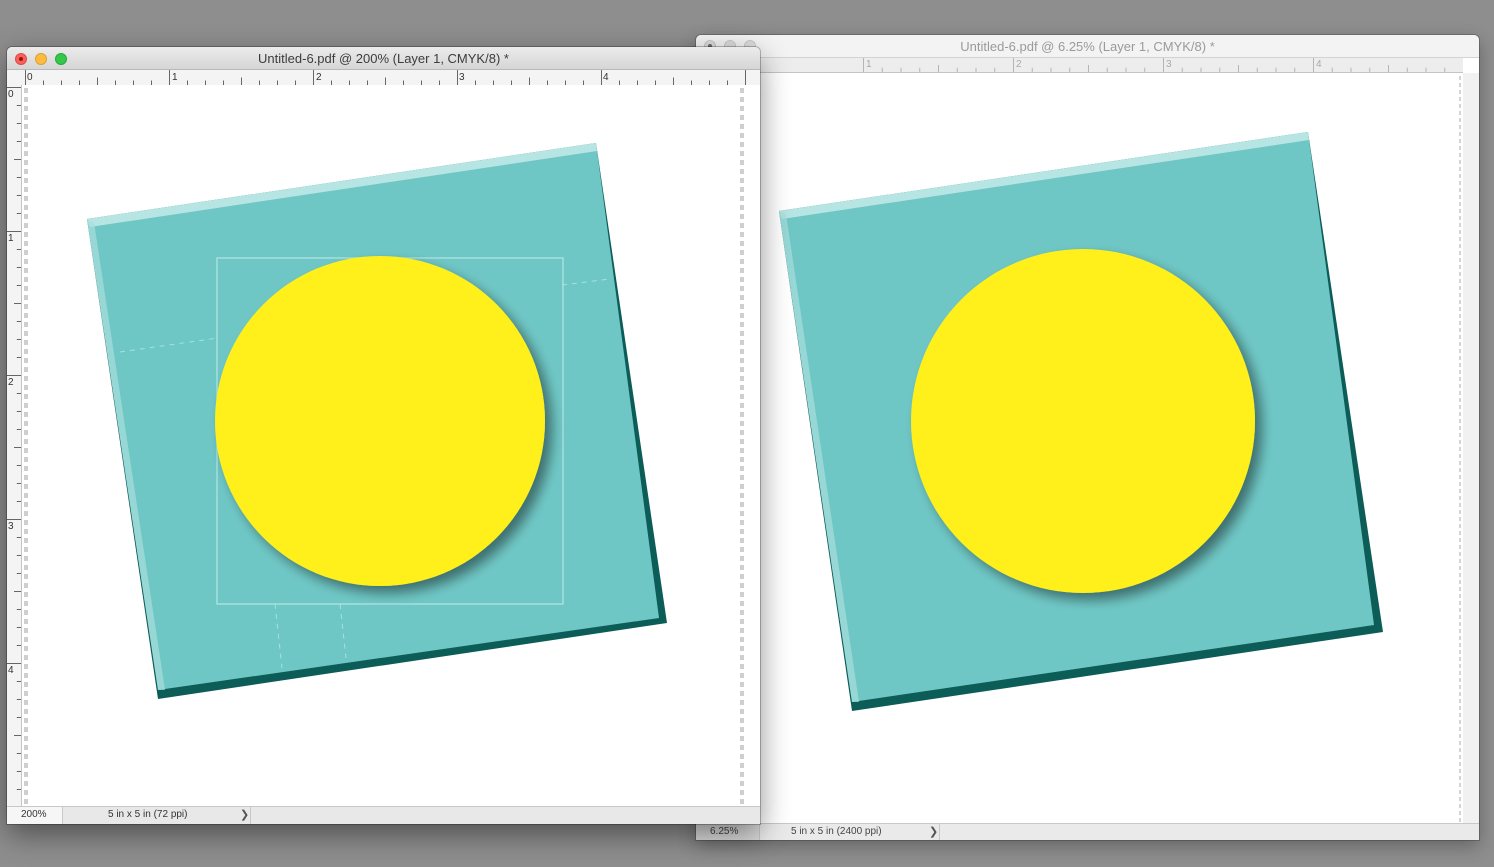 This screenshot has width=1494, height=867. What do you see at coordinates (728, 832) in the screenshot?
I see `zoom-field: 6.25%` at bounding box center [728, 832].